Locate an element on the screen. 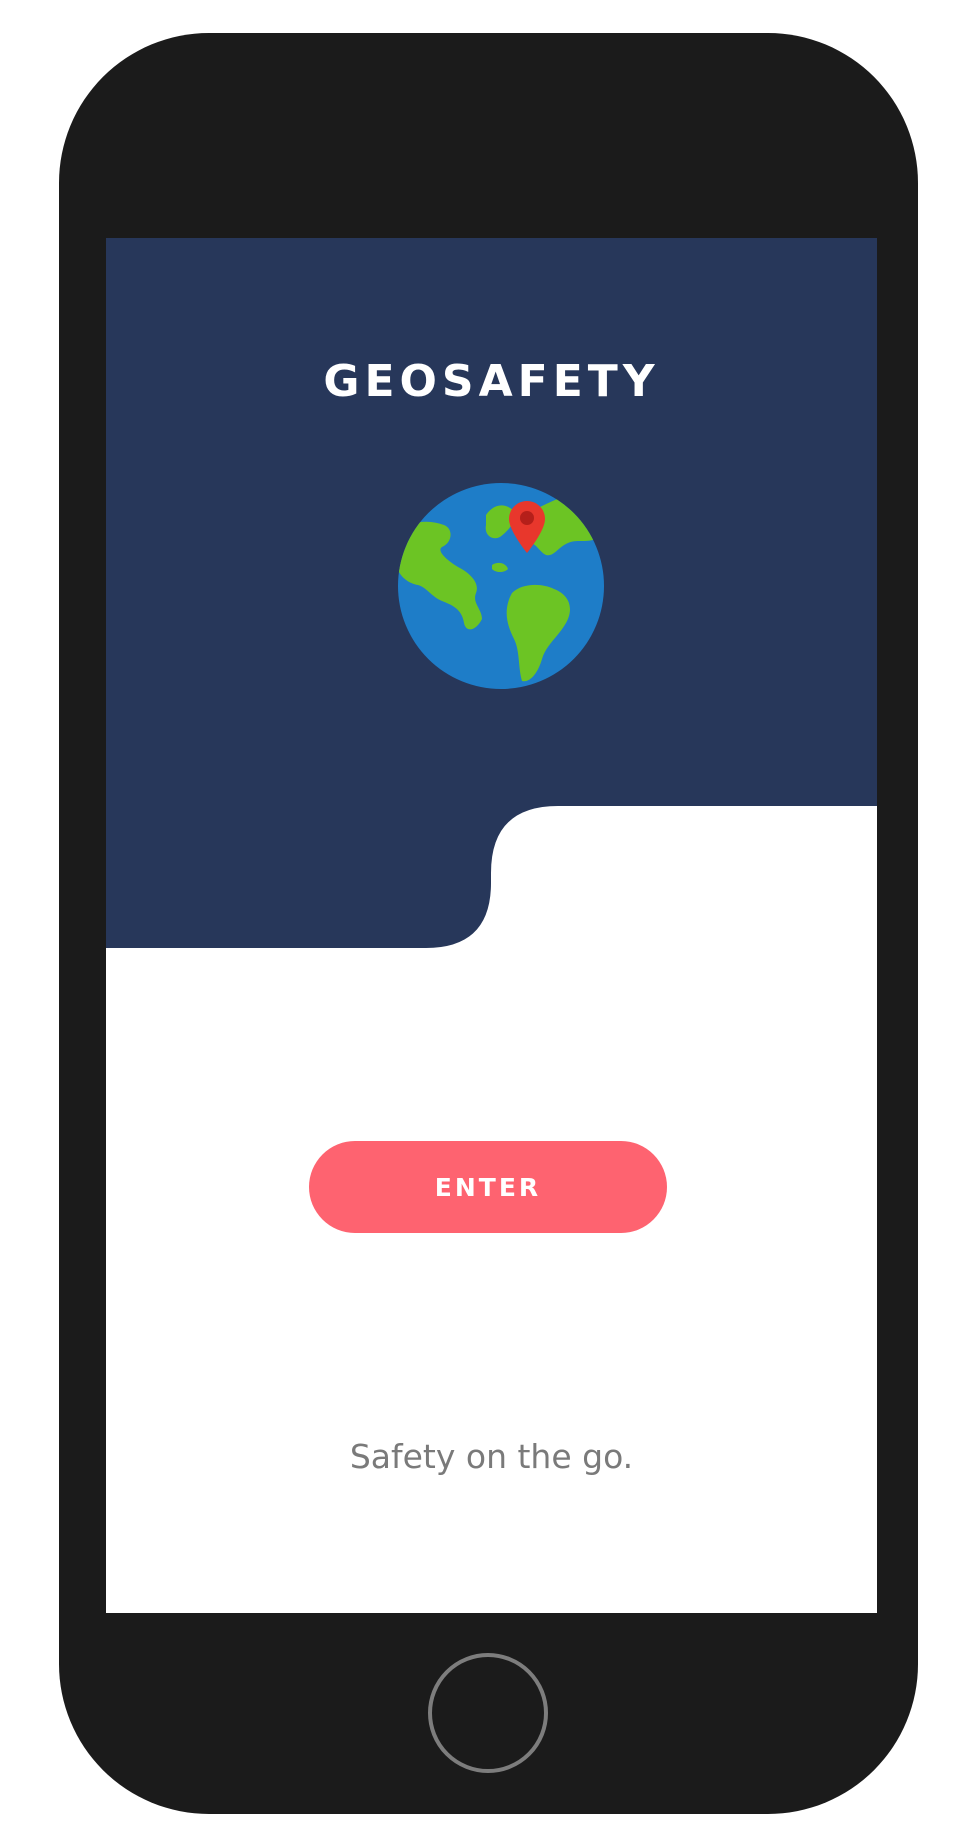 The width and height of the screenshot is (977, 1830). tagline: Safety on the go. is located at coordinates (491, 1456).